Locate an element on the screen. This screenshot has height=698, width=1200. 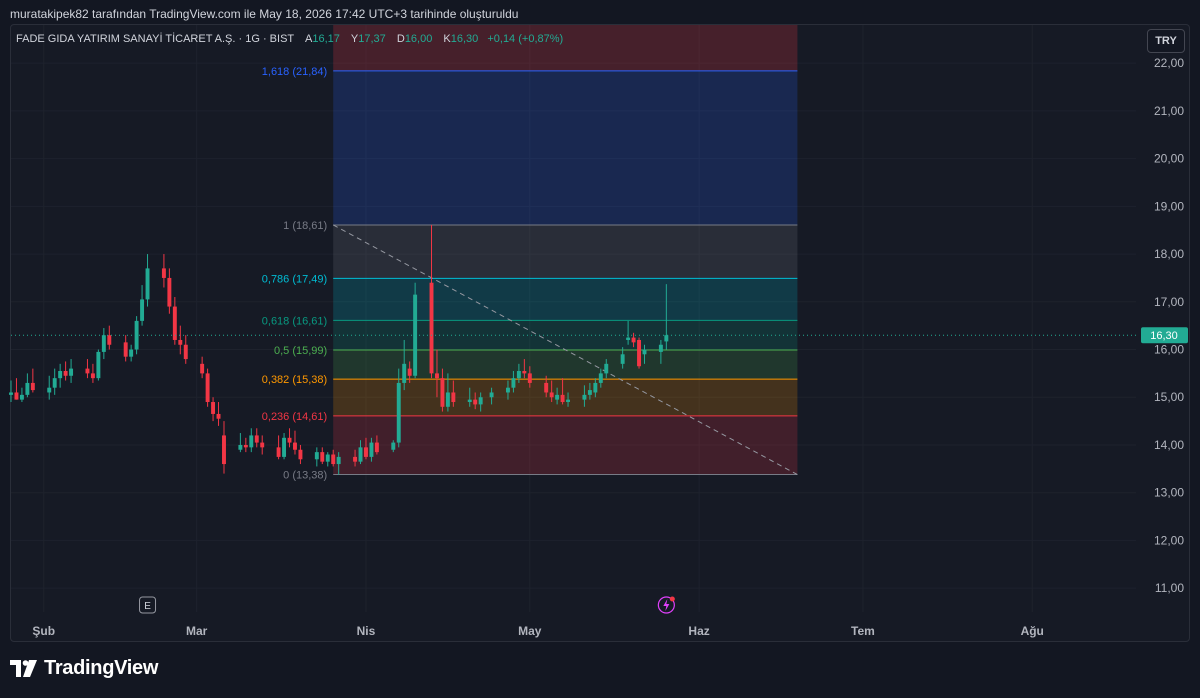
fib-level-label-1-618: 1,618 (21,84) is located at coordinates (294, 72).